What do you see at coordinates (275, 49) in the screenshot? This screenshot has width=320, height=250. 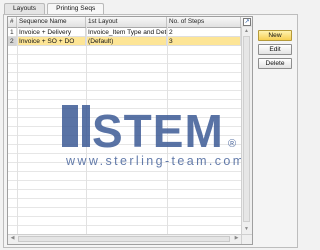 I see `edit-button: Edit` at bounding box center [275, 49].